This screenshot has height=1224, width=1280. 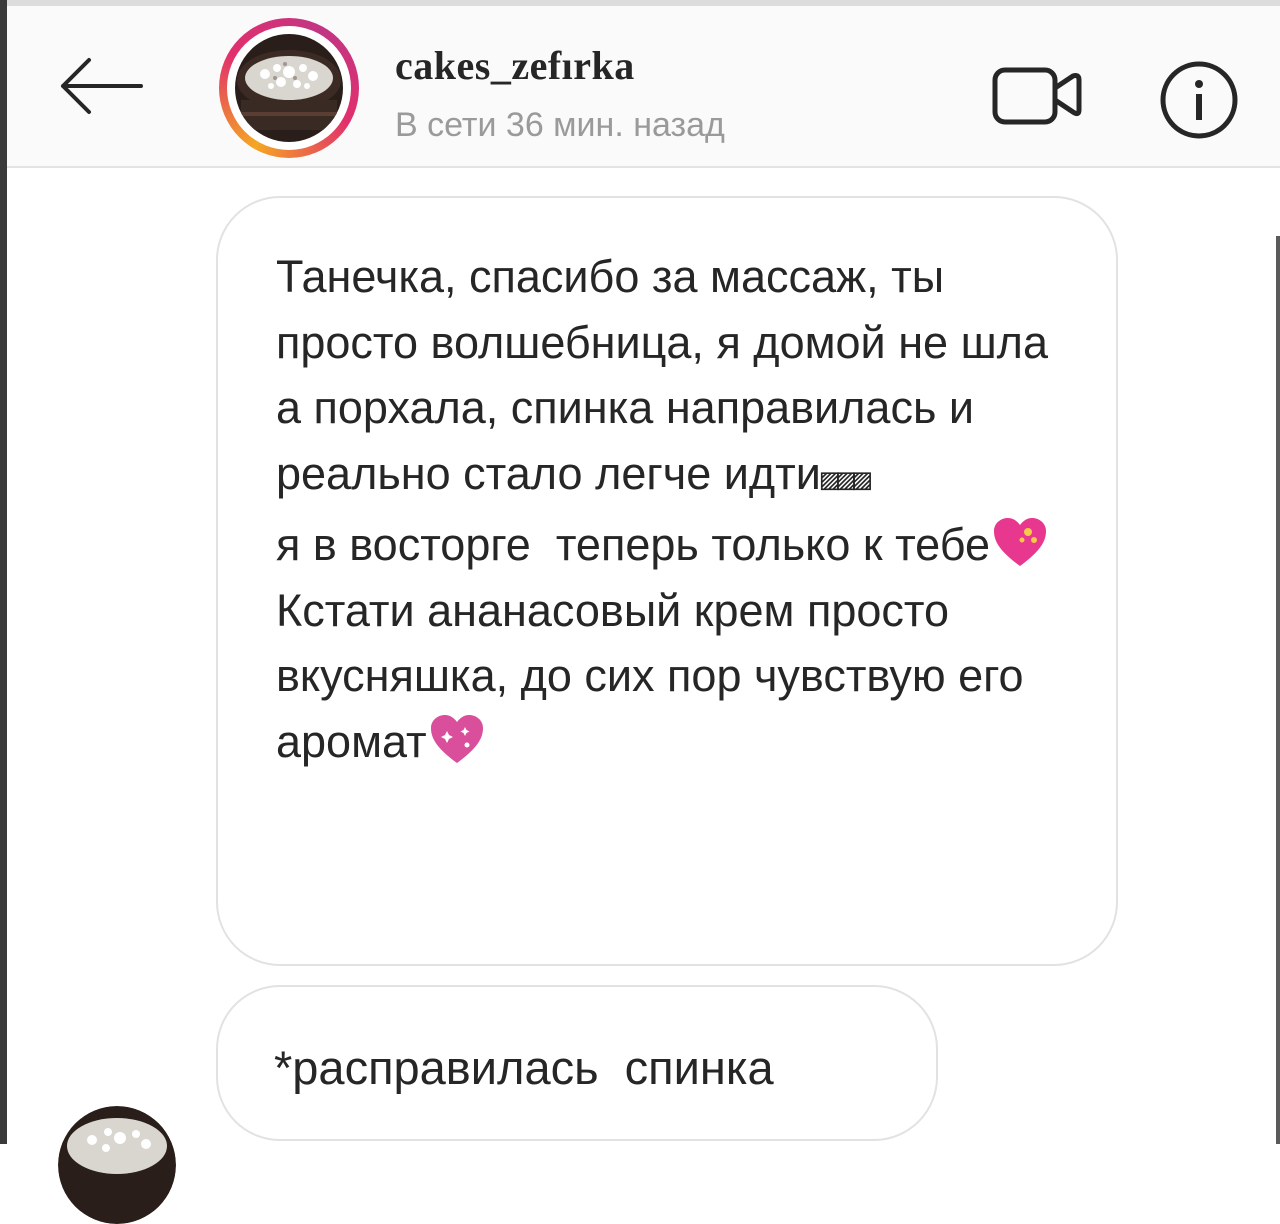 I want to click on back-arrow-icon, so click(x=100, y=86).